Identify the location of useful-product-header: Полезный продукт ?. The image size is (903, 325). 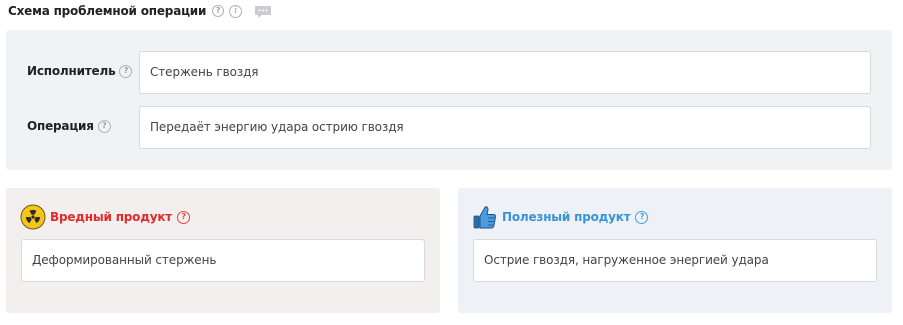
(560, 217).